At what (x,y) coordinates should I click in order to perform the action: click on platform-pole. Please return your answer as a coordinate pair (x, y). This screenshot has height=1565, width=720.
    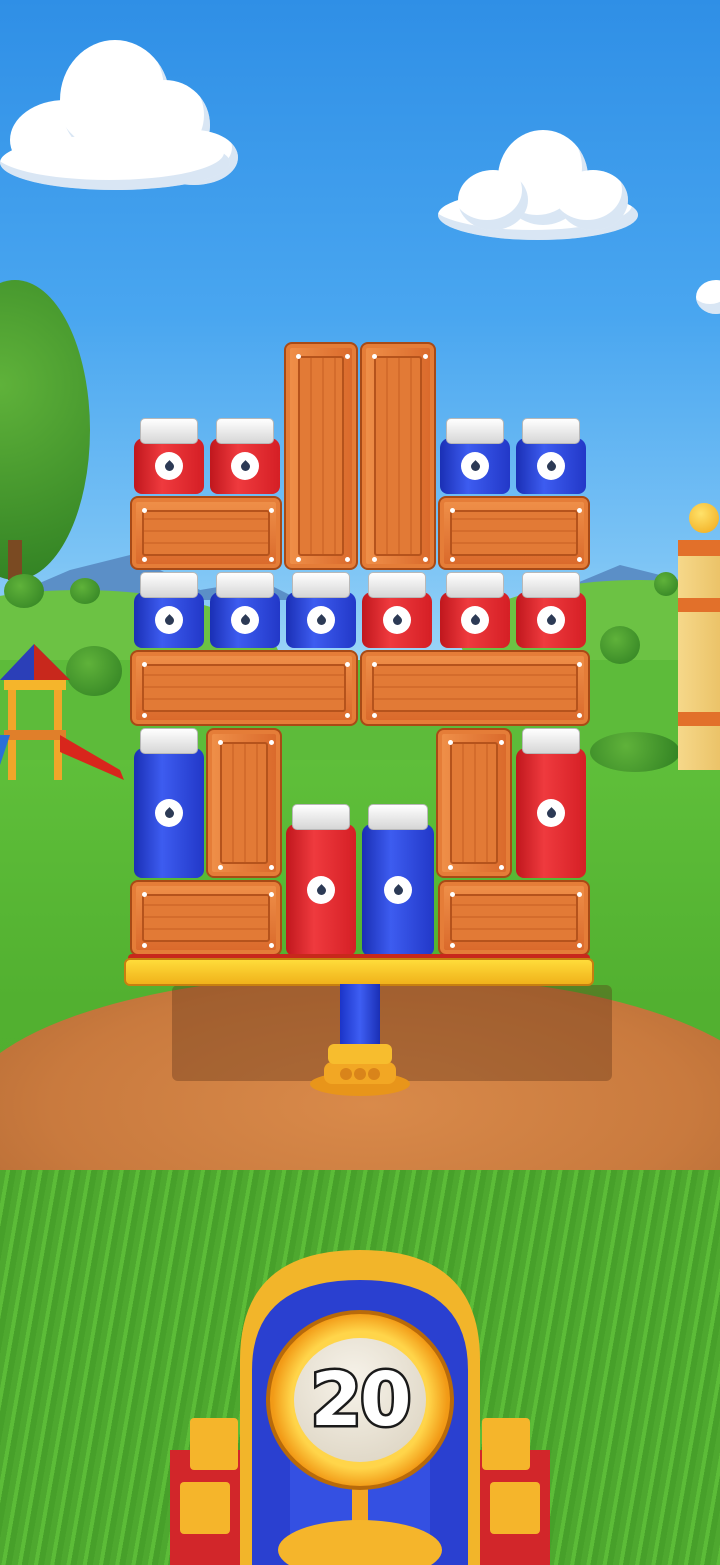
    Looking at the image, I should click on (360, 1014).